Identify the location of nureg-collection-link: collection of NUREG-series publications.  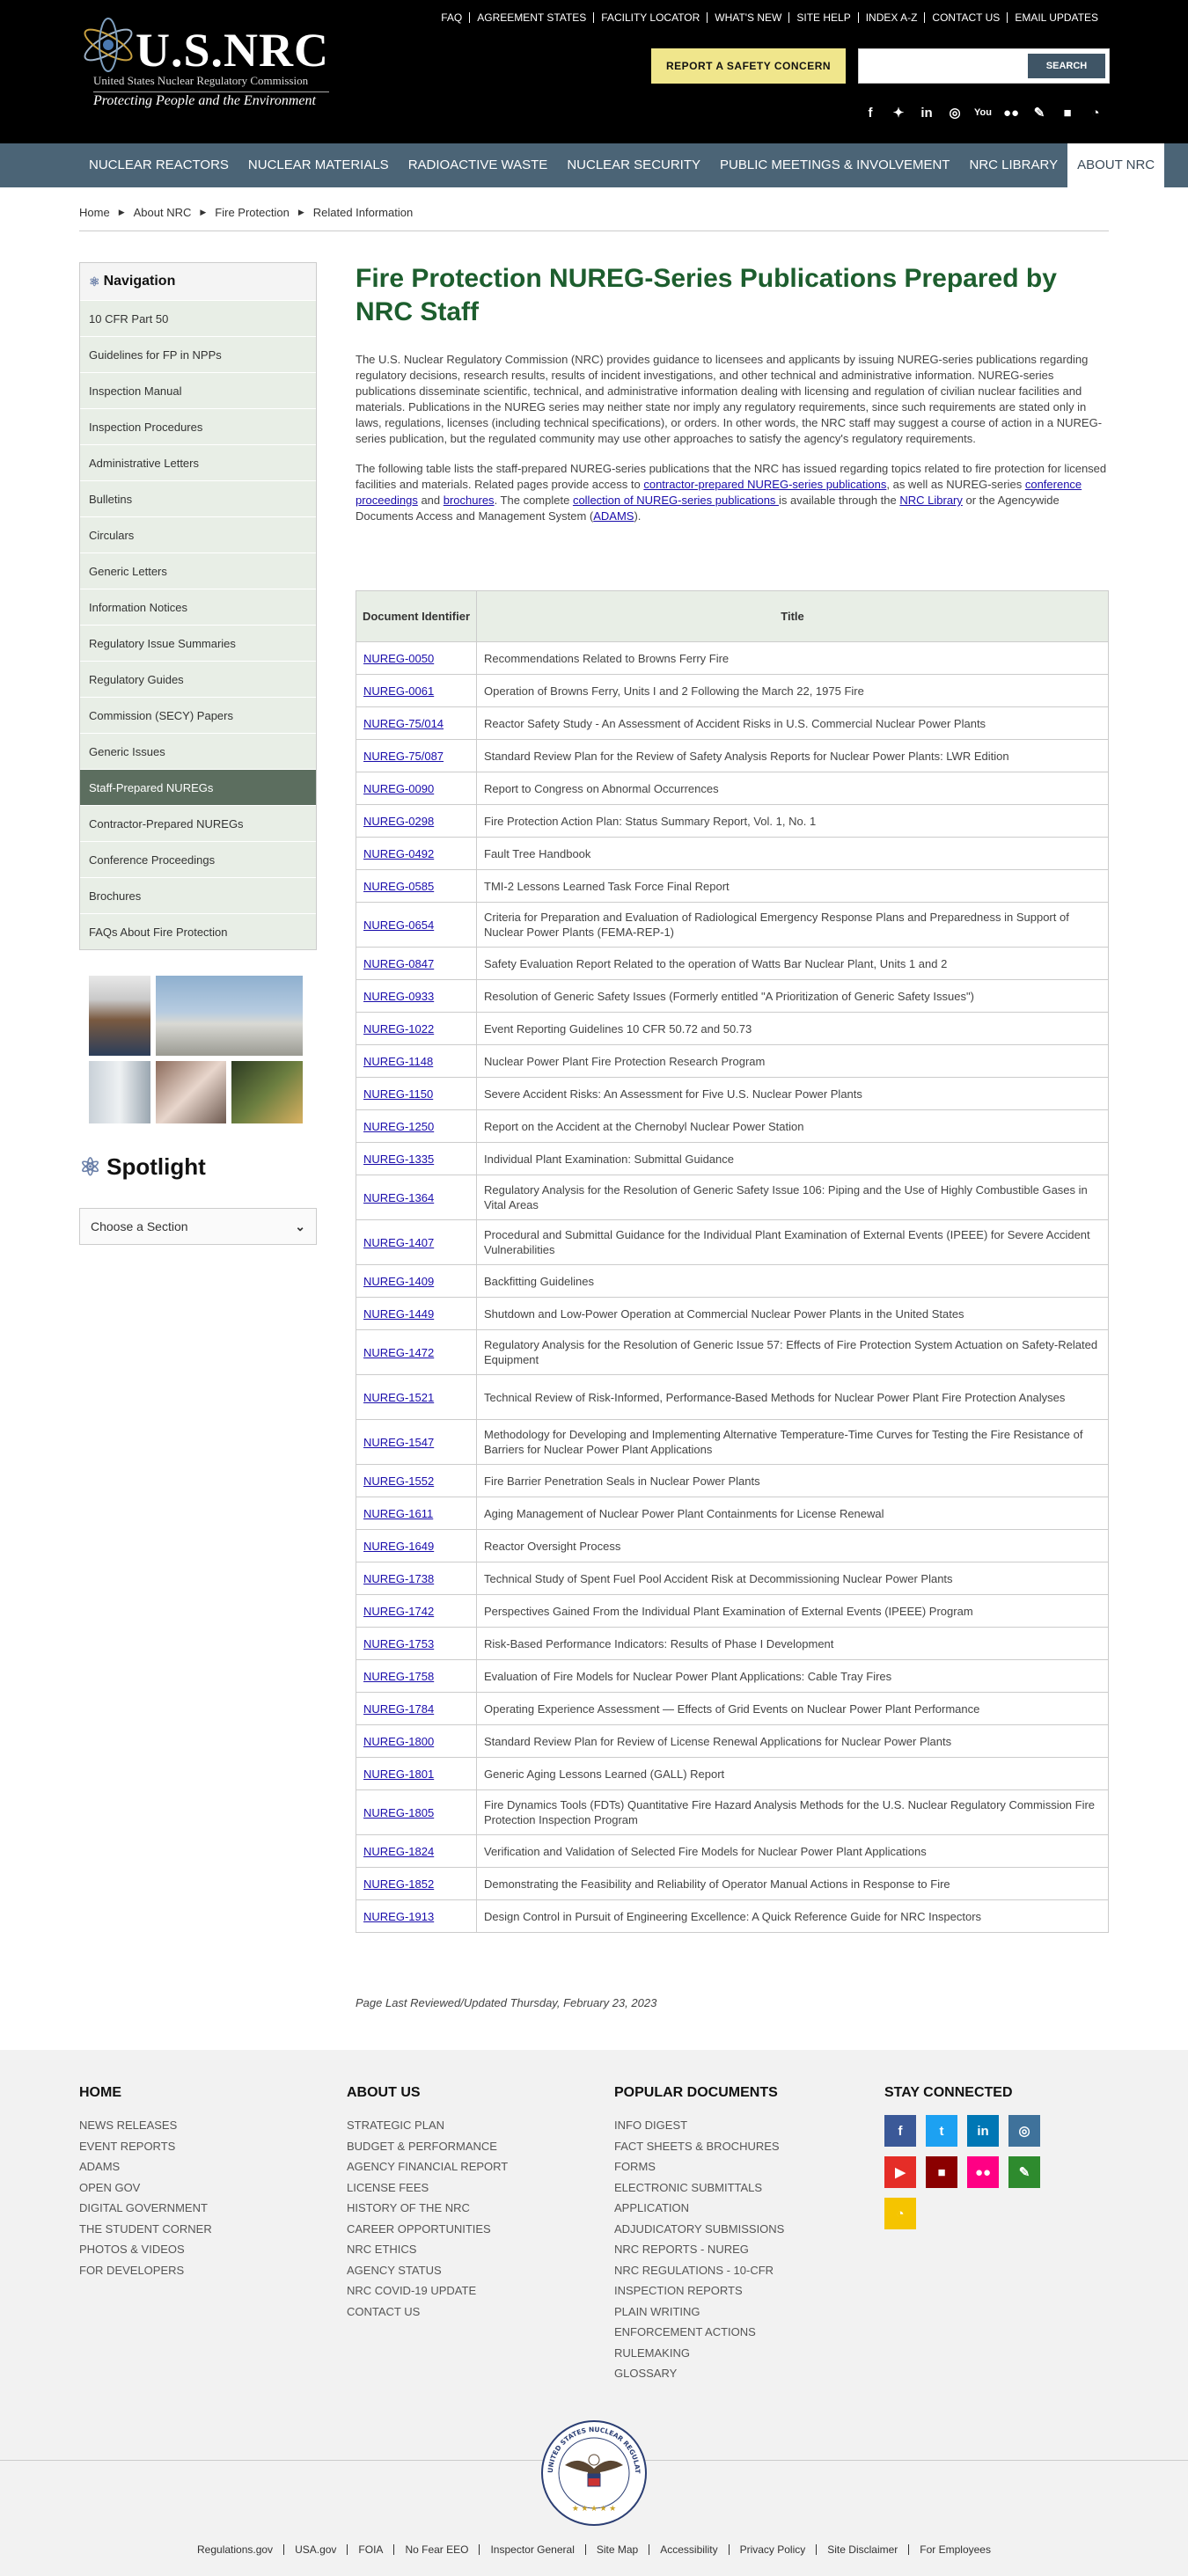
(676, 500).